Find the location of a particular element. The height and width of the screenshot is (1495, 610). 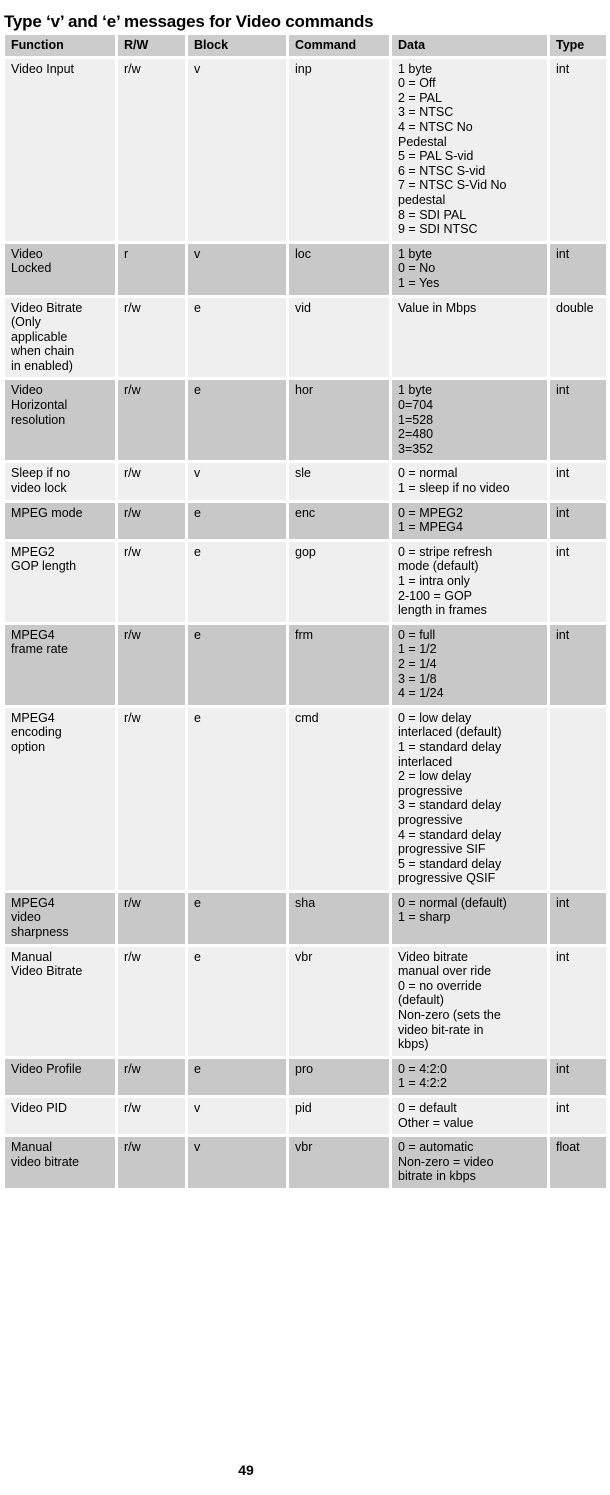

column-header-command: Command is located at coordinates (339, 45).